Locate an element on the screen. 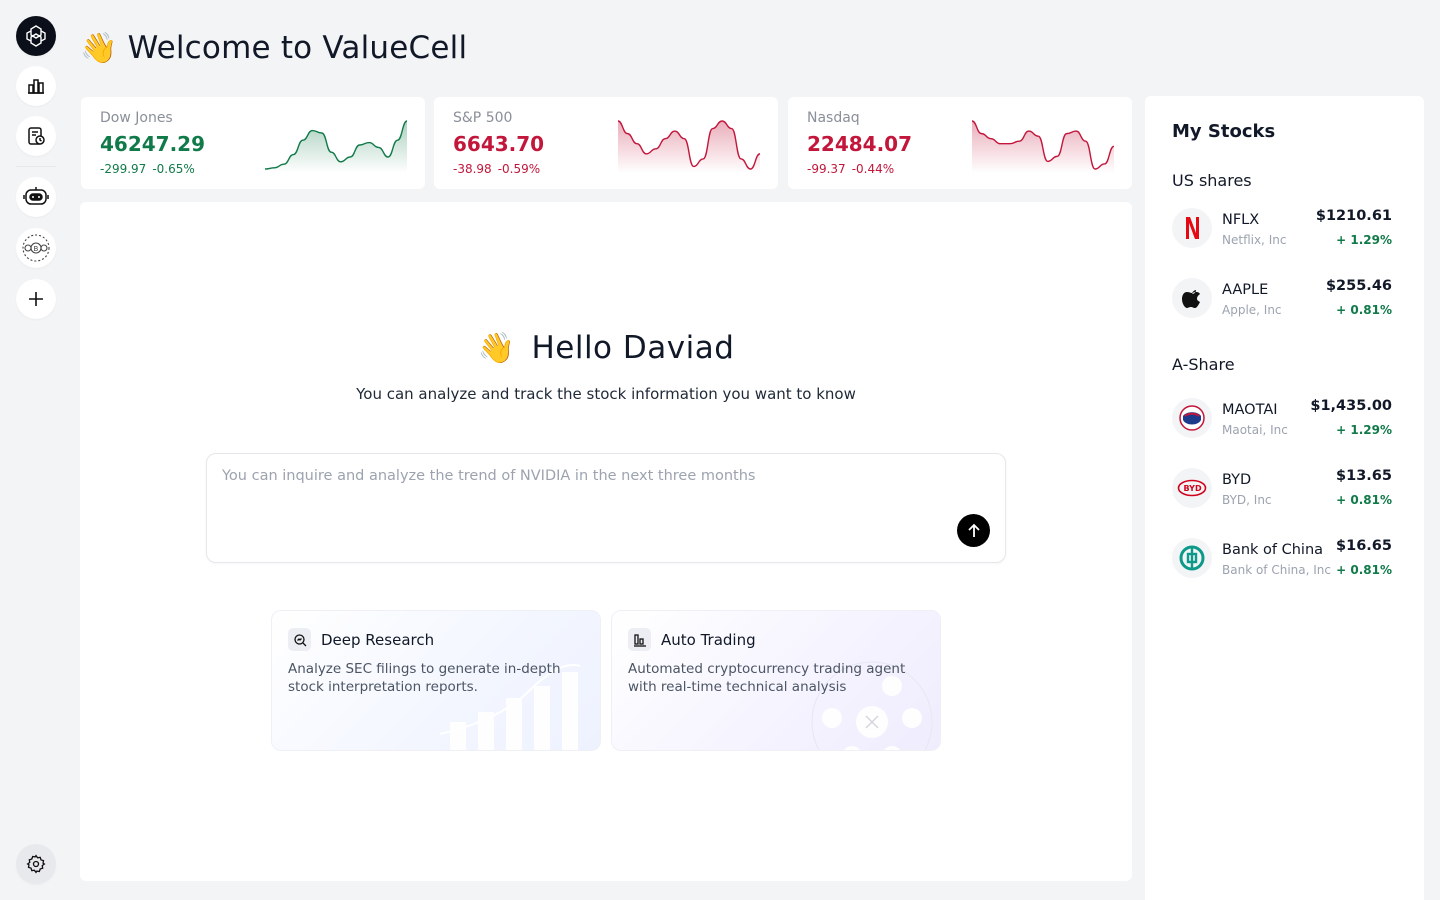 The width and height of the screenshot is (1440, 900). stock-company: Bank of China, Inc is located at coordinates (1276, 570).